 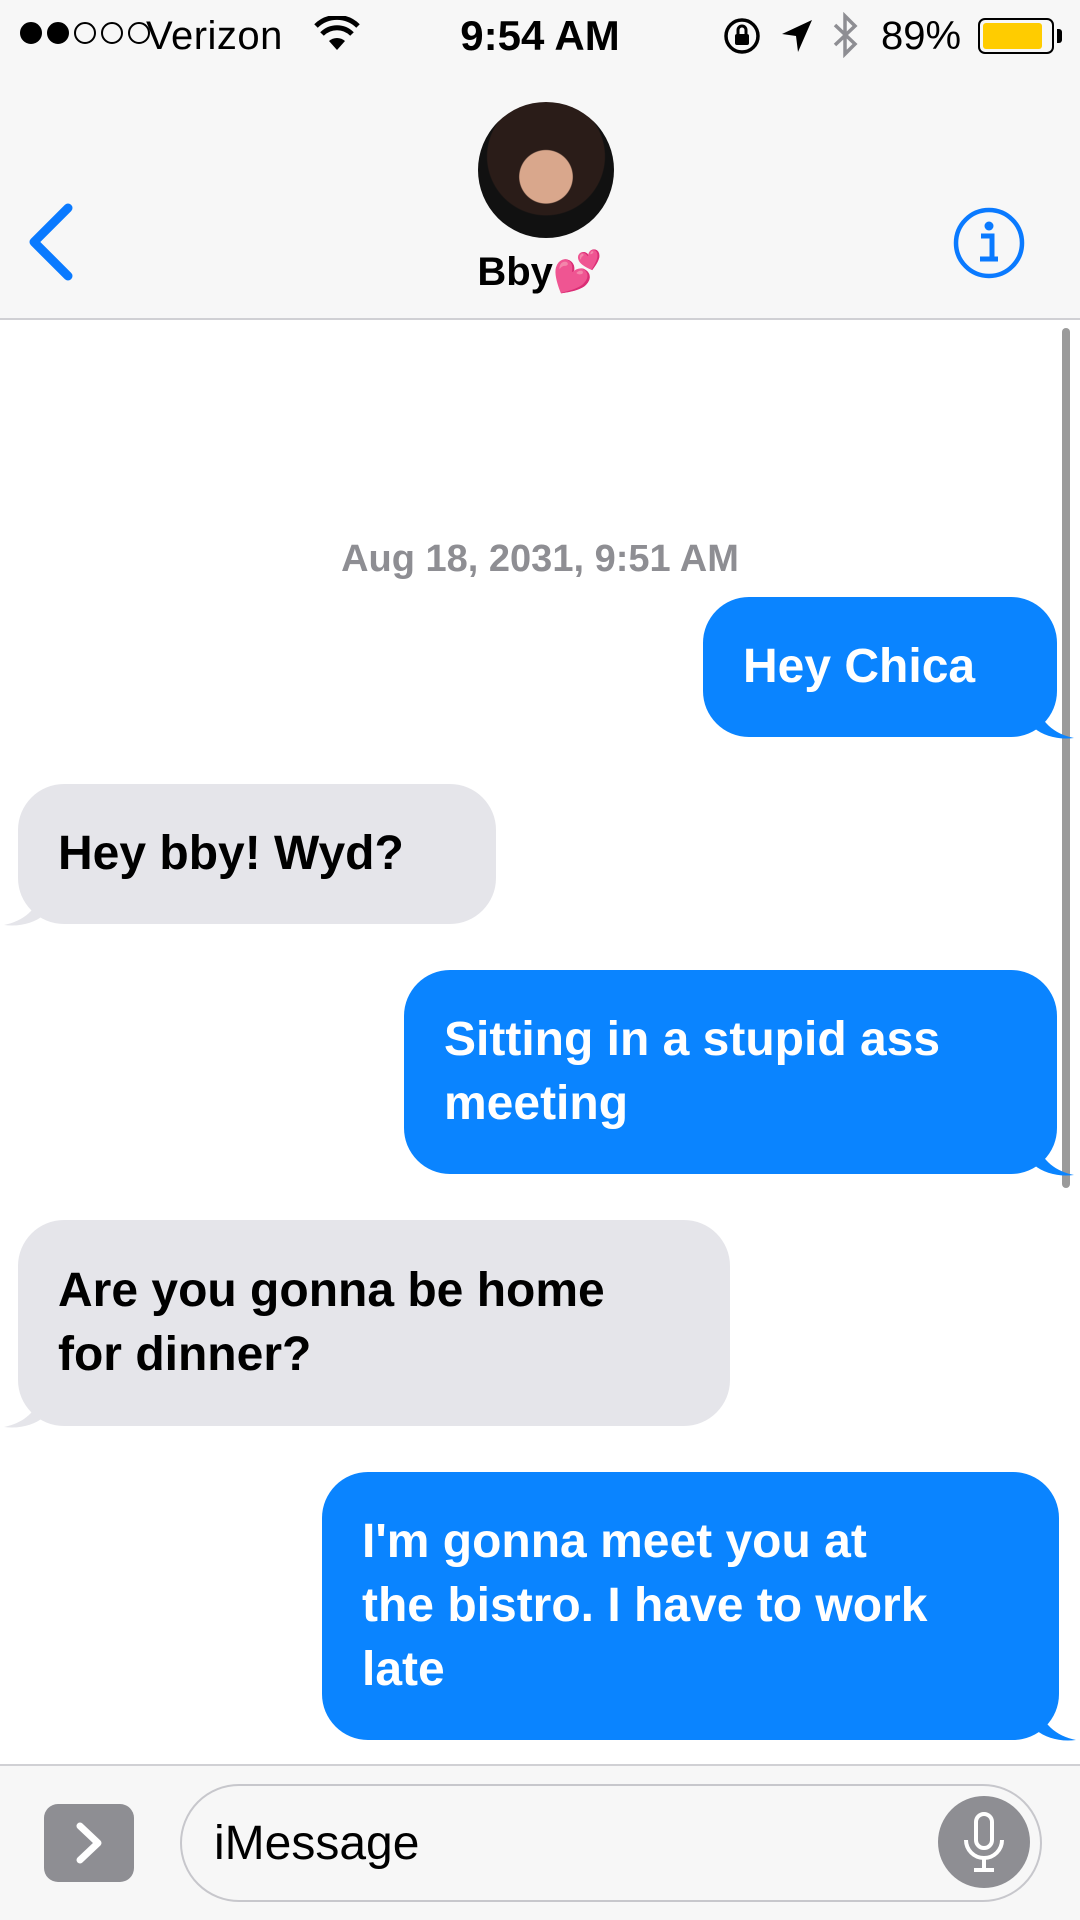 What do you see at coordinates (989, 243) in the screenshot?
I see `info-icon` at bounding box center [989, 243].